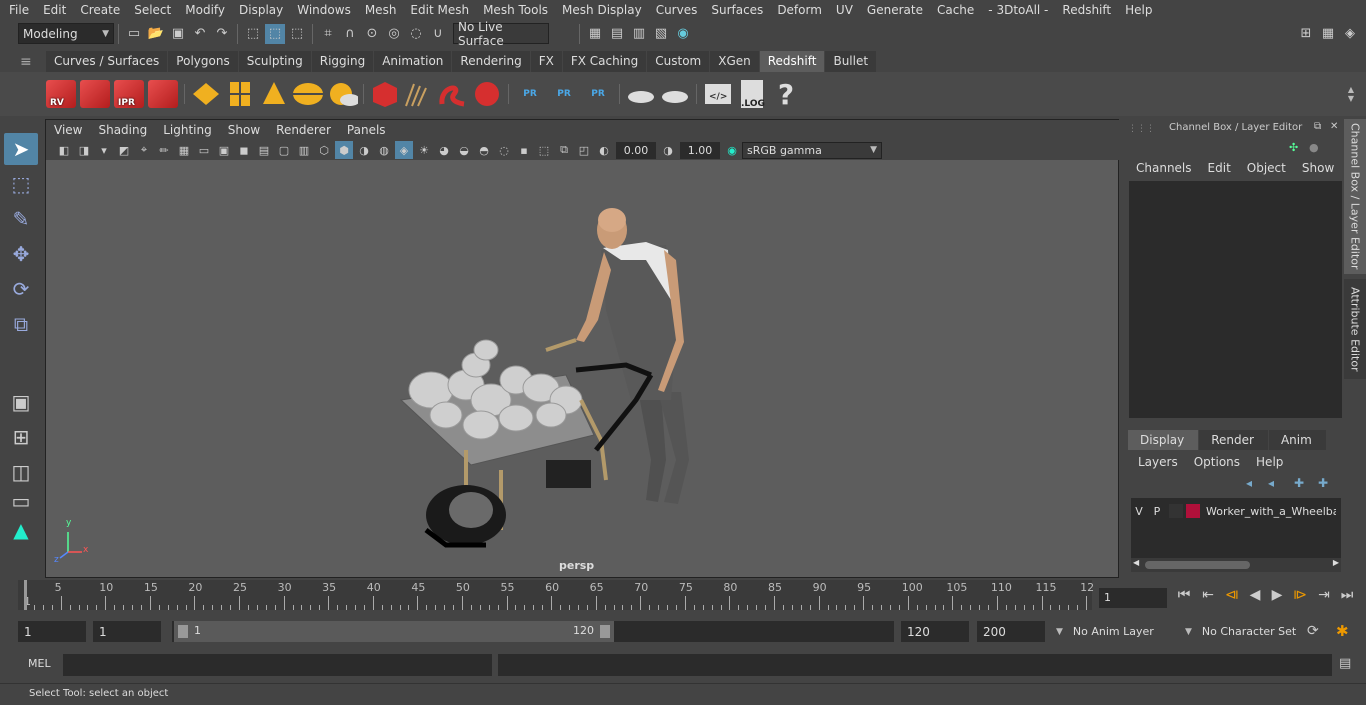  Describe the element at coordinates (52, 631) in the screenshot. I see `start-time-field: 1` at that location.